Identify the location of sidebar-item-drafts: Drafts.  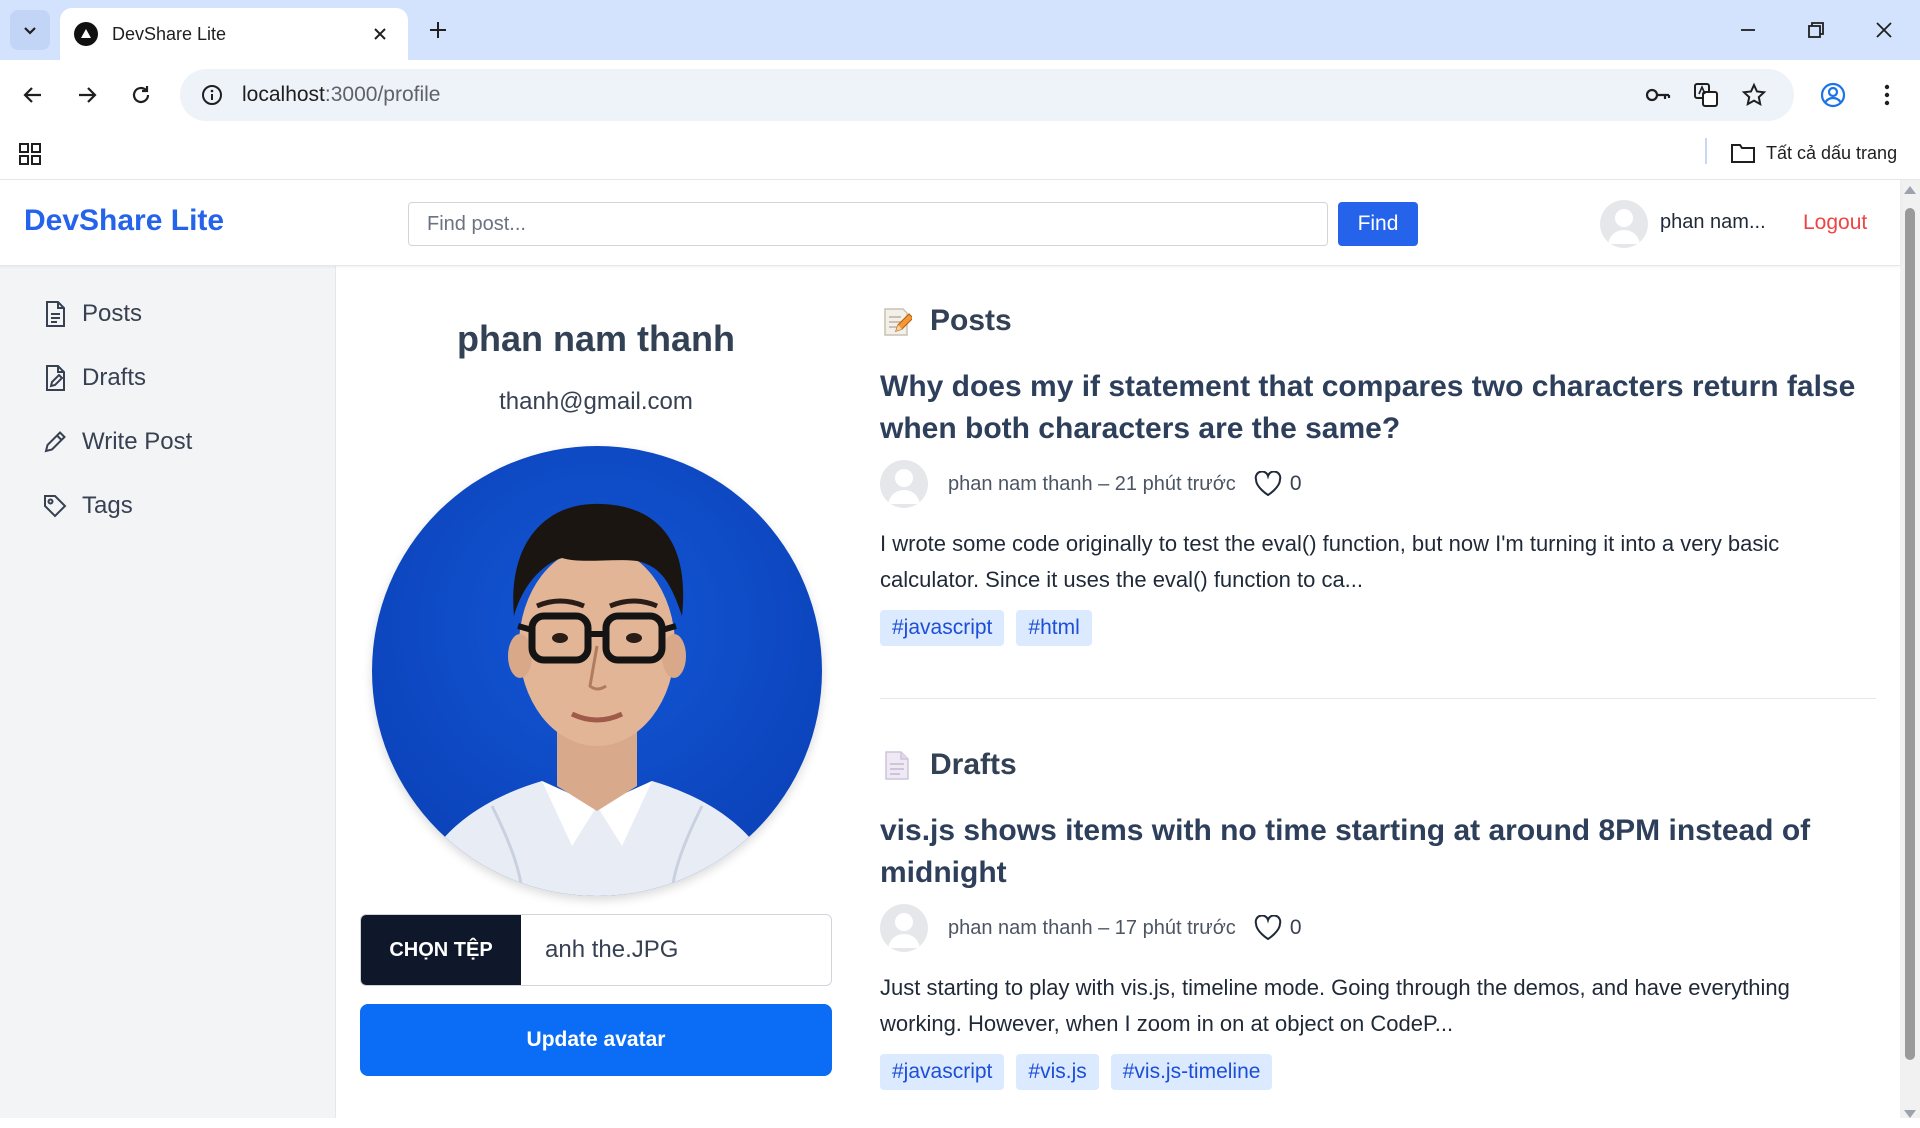
(93, 378).